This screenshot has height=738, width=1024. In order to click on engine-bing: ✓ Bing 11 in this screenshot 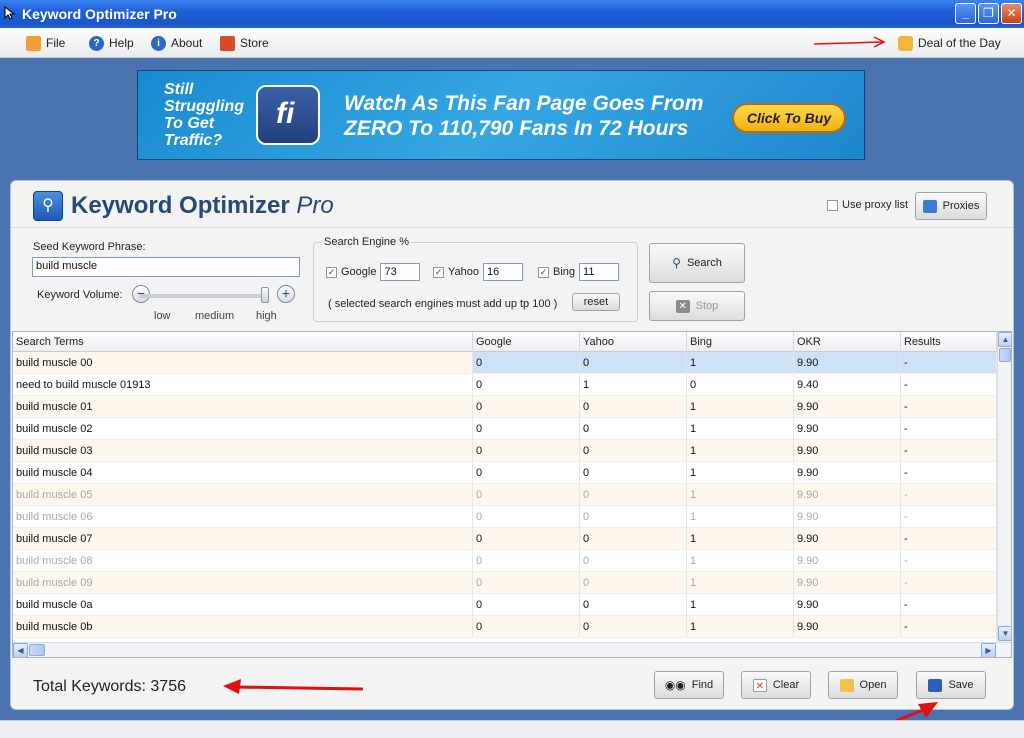, I will do `click(579, 272)`.